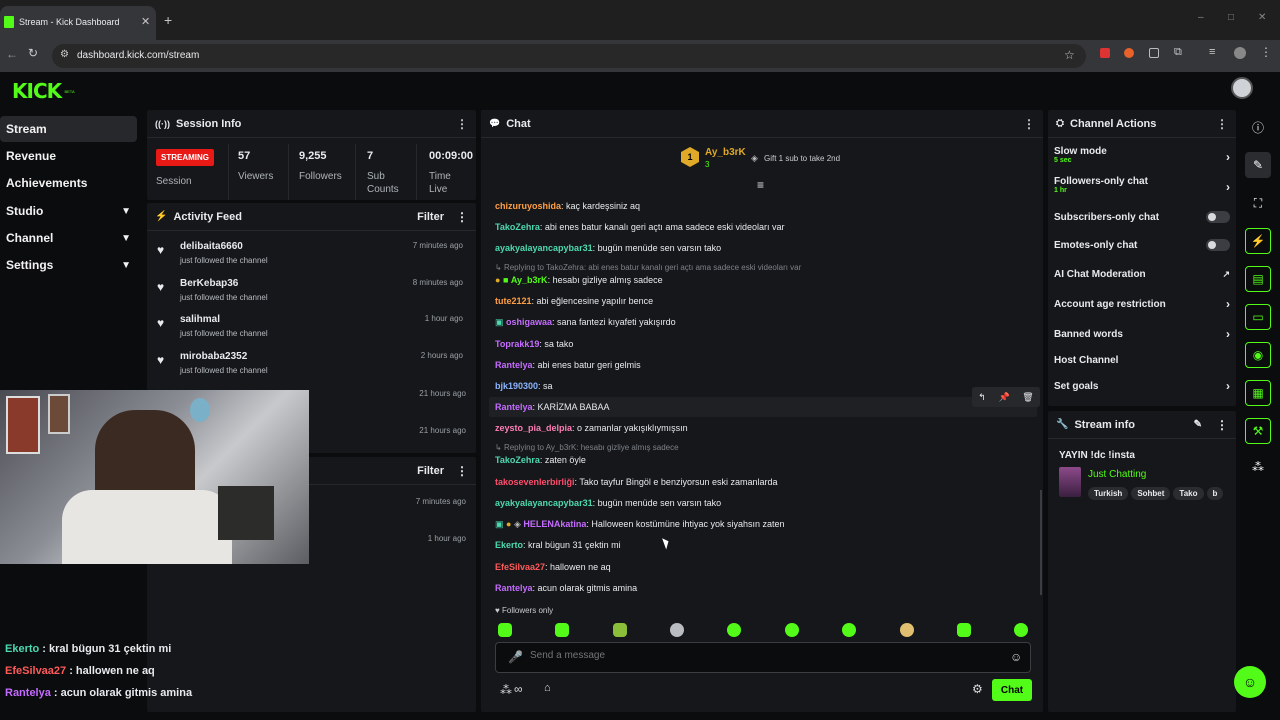  I want to click on profile-icon, so click(1240, 53).